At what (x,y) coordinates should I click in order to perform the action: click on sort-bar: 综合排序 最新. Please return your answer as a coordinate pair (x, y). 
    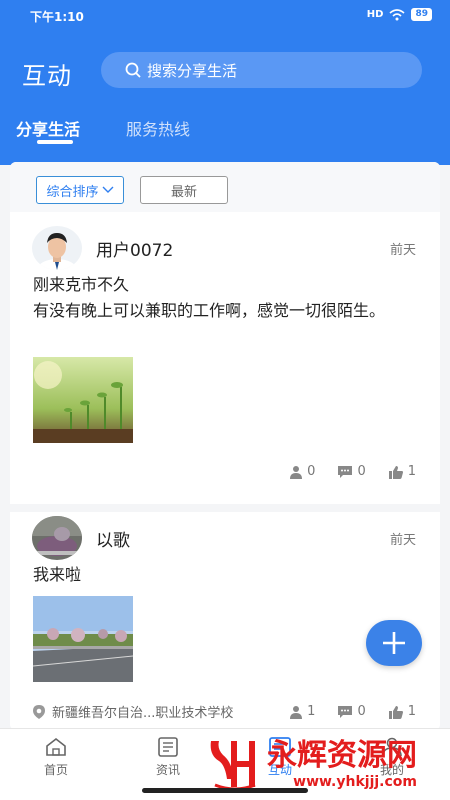
    Looking at the image, I should click on (225, 187).